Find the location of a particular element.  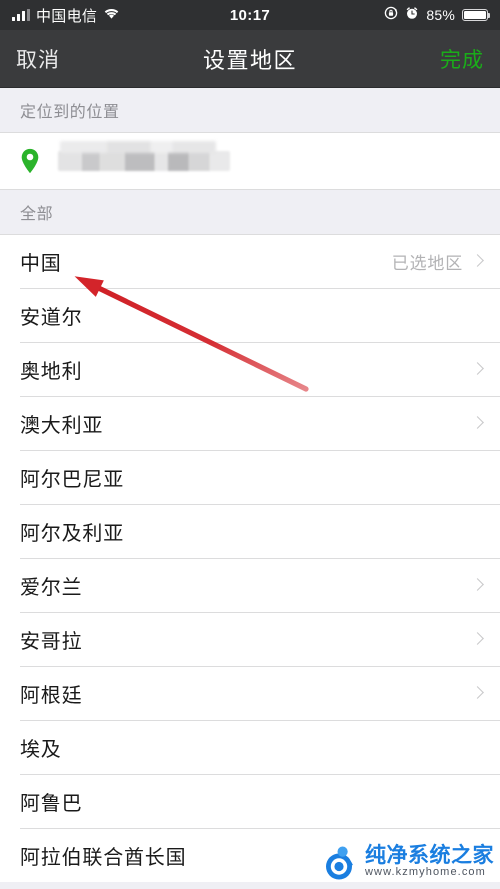

country-row: 爱尔兰 is located at coordinates (250, 585).